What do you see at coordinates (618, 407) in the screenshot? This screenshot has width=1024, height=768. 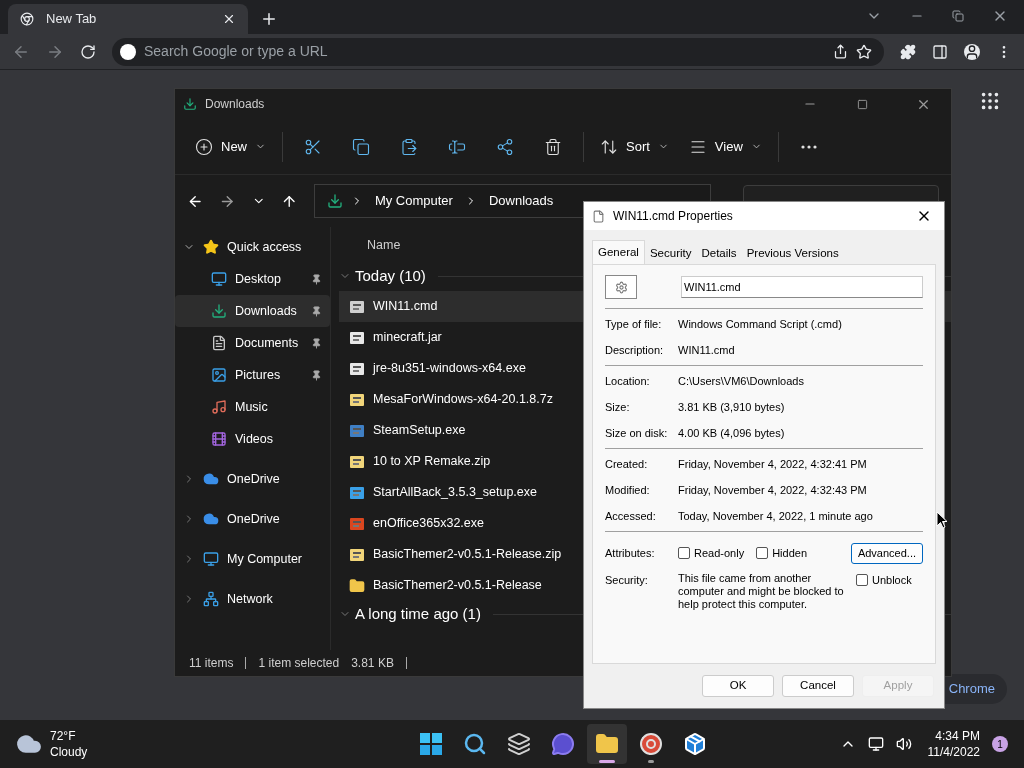 I see `property-label: Size:` at bounding box center [618, 407].